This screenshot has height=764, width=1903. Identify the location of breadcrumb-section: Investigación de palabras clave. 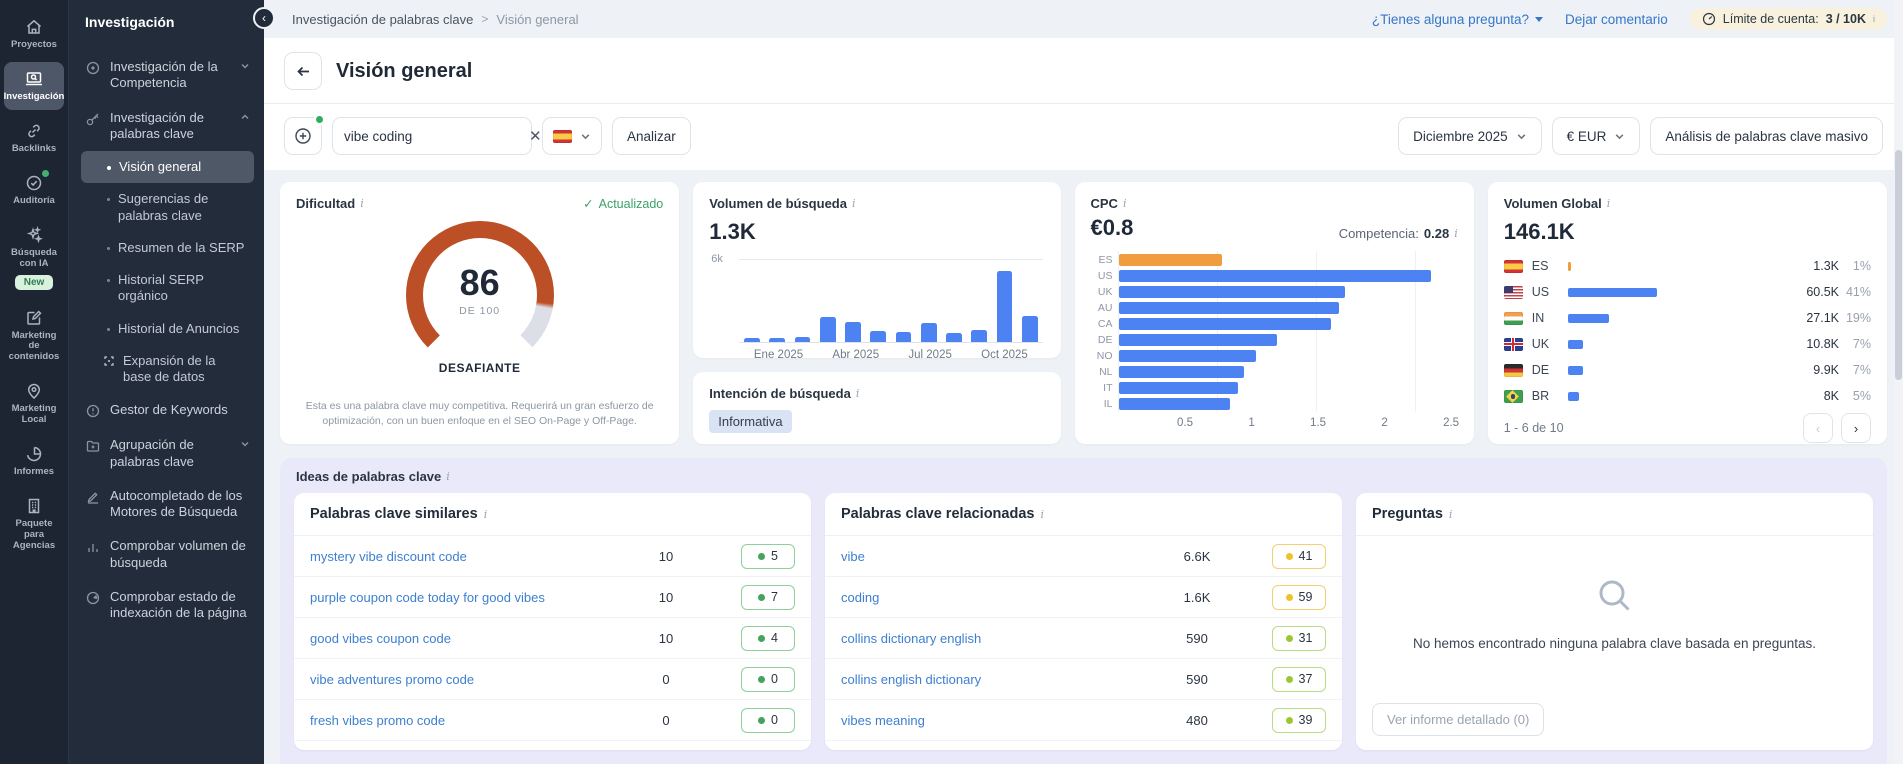
(382, 19).